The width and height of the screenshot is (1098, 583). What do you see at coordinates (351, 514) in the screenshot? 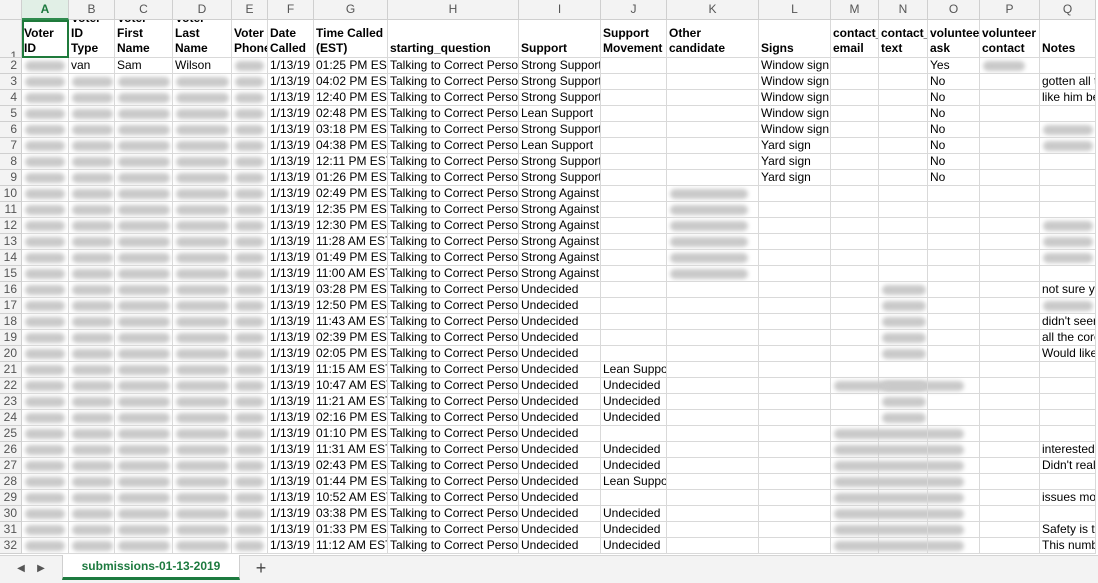
I see `cell-time-called: 03:38 PM EST` at bounding box center [351, 514].